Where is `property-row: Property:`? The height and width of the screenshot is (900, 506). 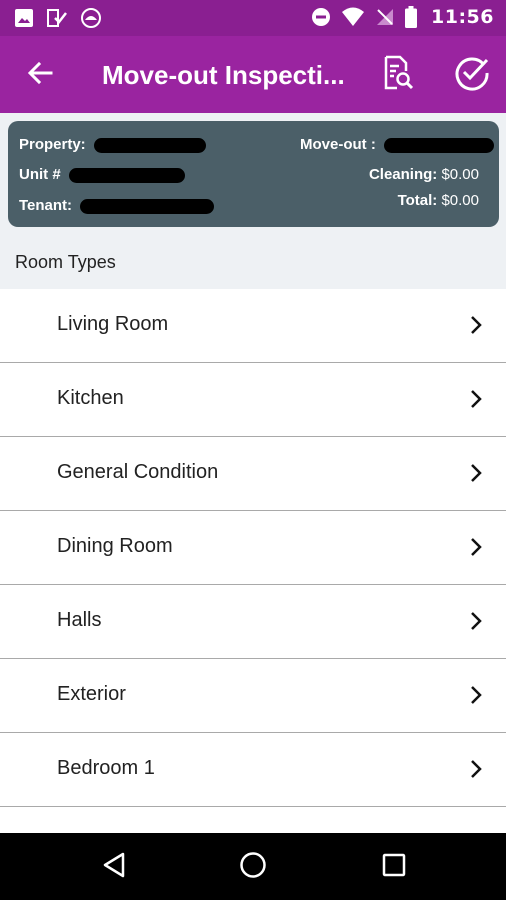 property-row: Property: is located at coordinates (112, 144).